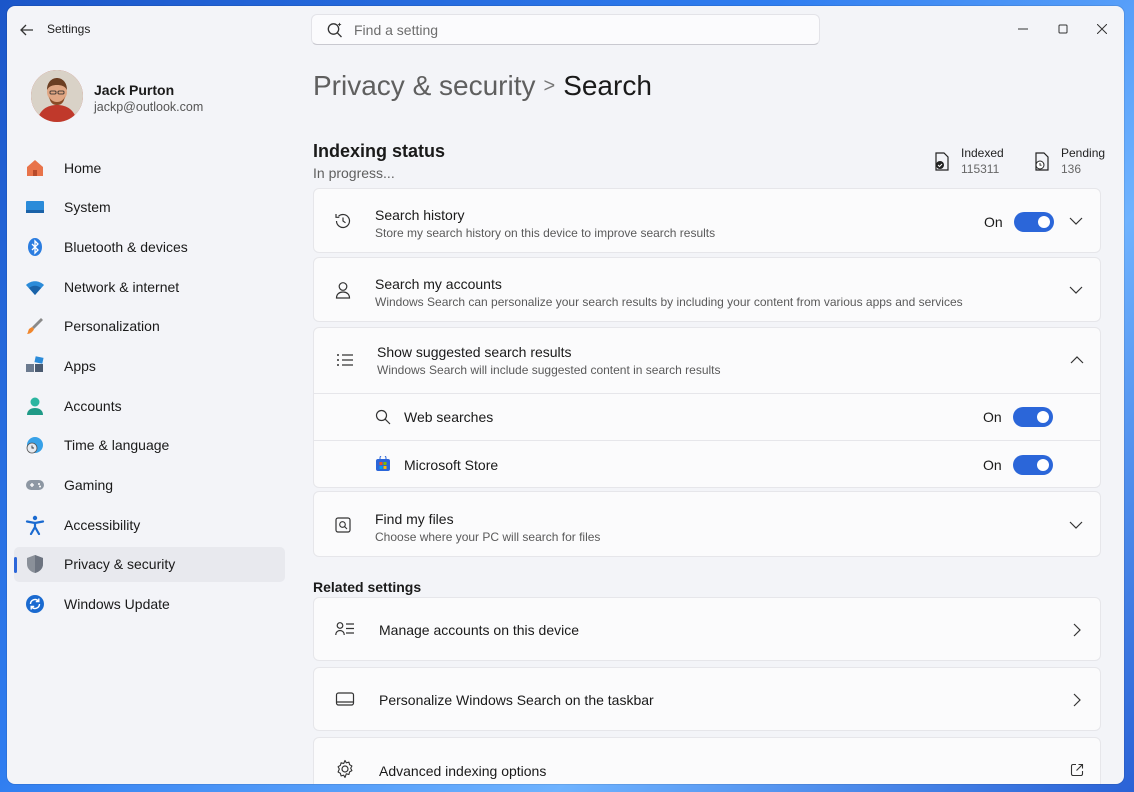  I want to click on title-bar: Settings, so click(565, 29).